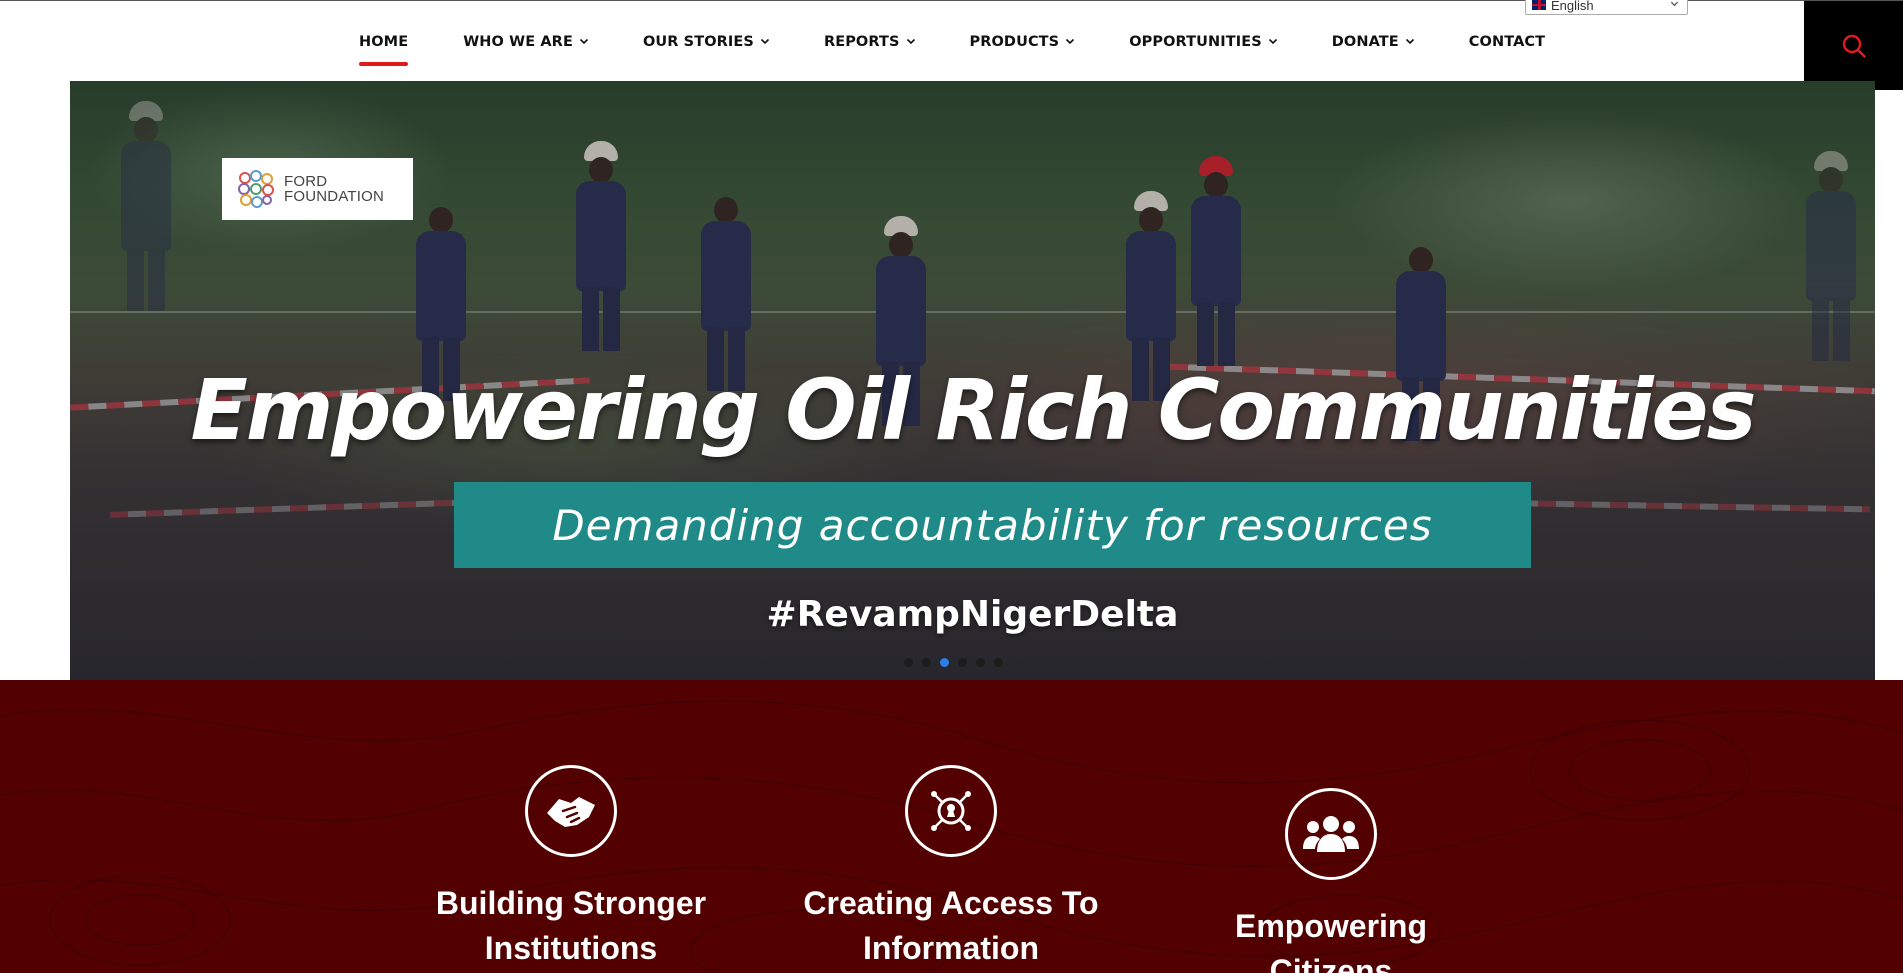 The image size is (1903, 973). What do you see at coordinates (951, 926) in the screenshot?
I see `feature-title: Creating Access To Information` at bounding box center [951, 926].